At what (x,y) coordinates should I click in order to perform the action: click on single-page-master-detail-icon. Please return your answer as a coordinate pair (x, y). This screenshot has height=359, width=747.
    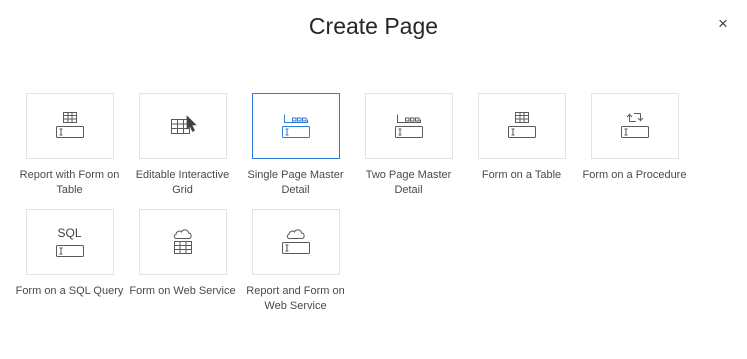
    Looking at the image, I should click on (296, 126).